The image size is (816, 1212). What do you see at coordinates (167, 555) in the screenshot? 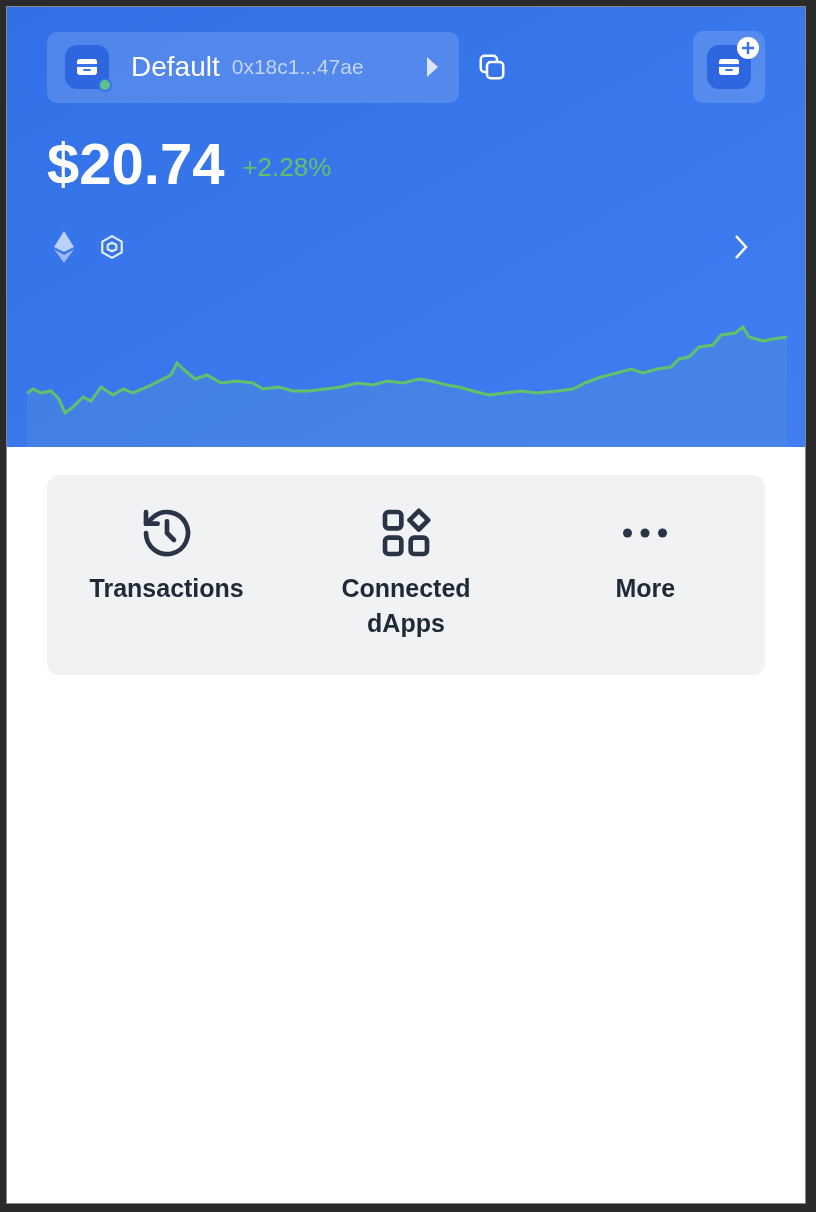
I see `action-button: Transactions` at bounding box center [167, 555].